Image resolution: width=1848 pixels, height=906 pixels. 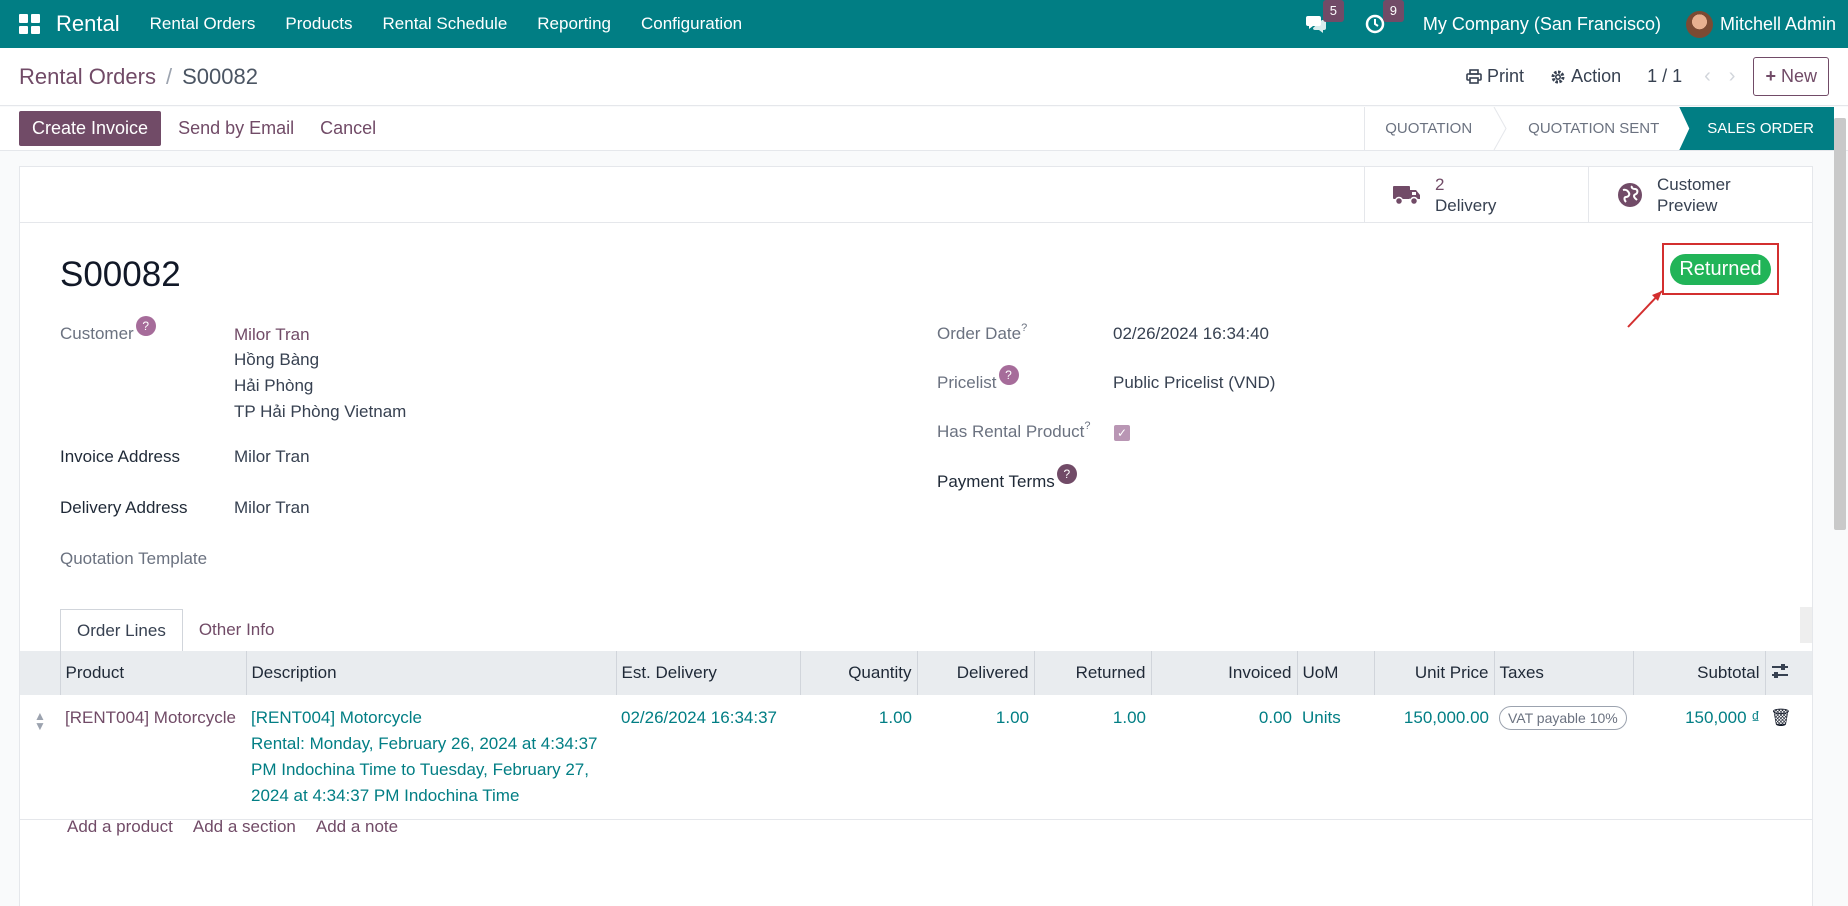 I want to click on has-rental-checkbox: ✓, so click(x=1122, y=433).